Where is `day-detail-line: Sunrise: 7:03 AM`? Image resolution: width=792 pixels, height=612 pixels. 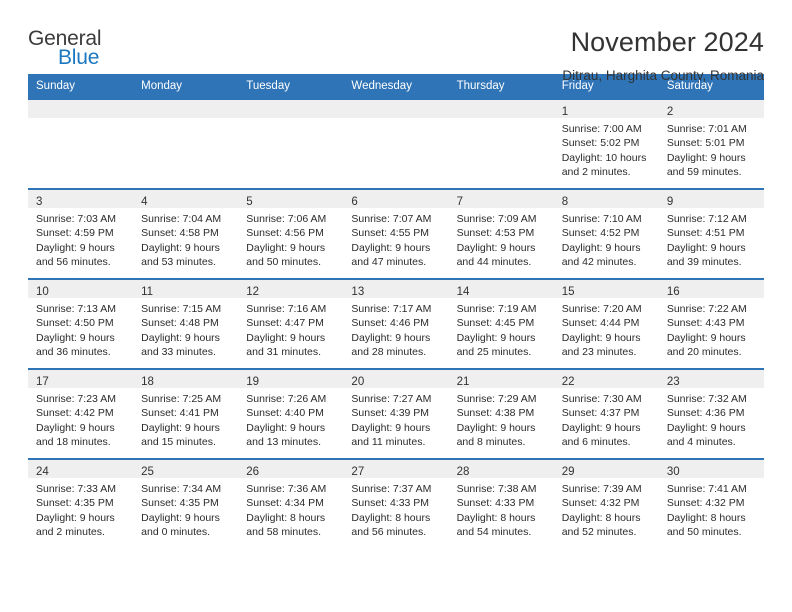 day-detail-line: Sunrise: 7:03 AM is located at coordinates (76, 219).